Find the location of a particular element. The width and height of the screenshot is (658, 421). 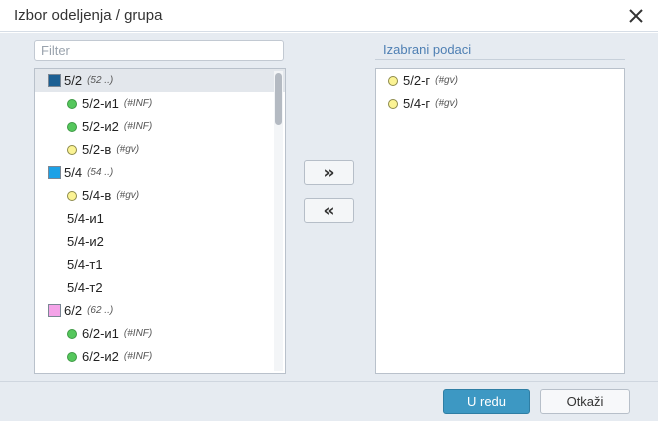

list-item: 6/2-и1 (#INF) is located at coordinates (160, 333).